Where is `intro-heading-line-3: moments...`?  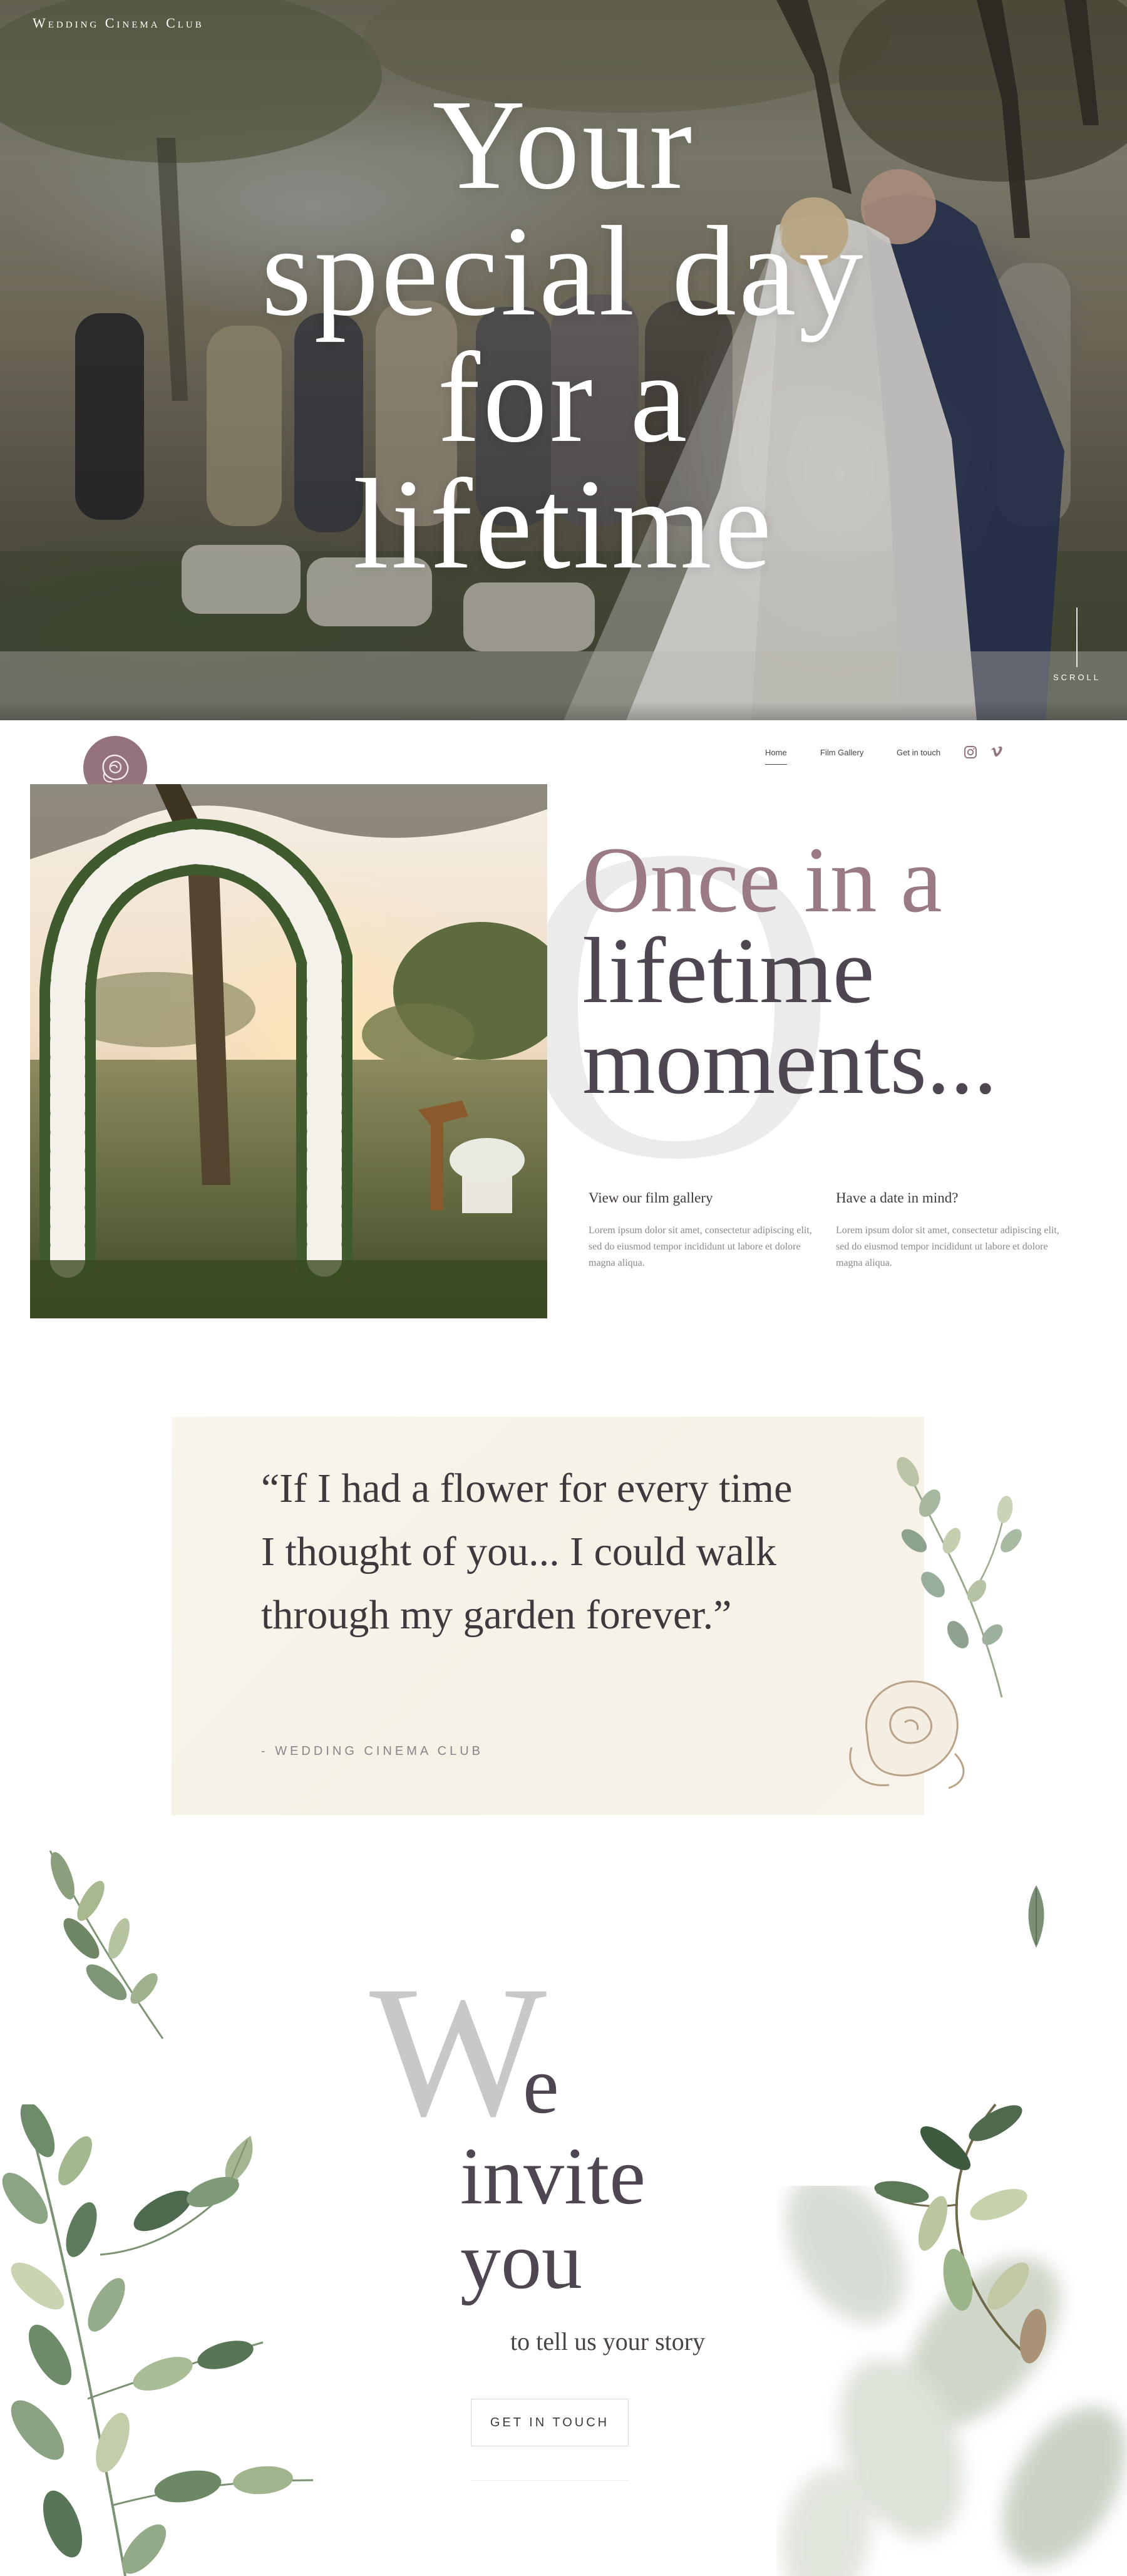
intro-heading-line-3: moments... is located at coordinates (789, 1062).